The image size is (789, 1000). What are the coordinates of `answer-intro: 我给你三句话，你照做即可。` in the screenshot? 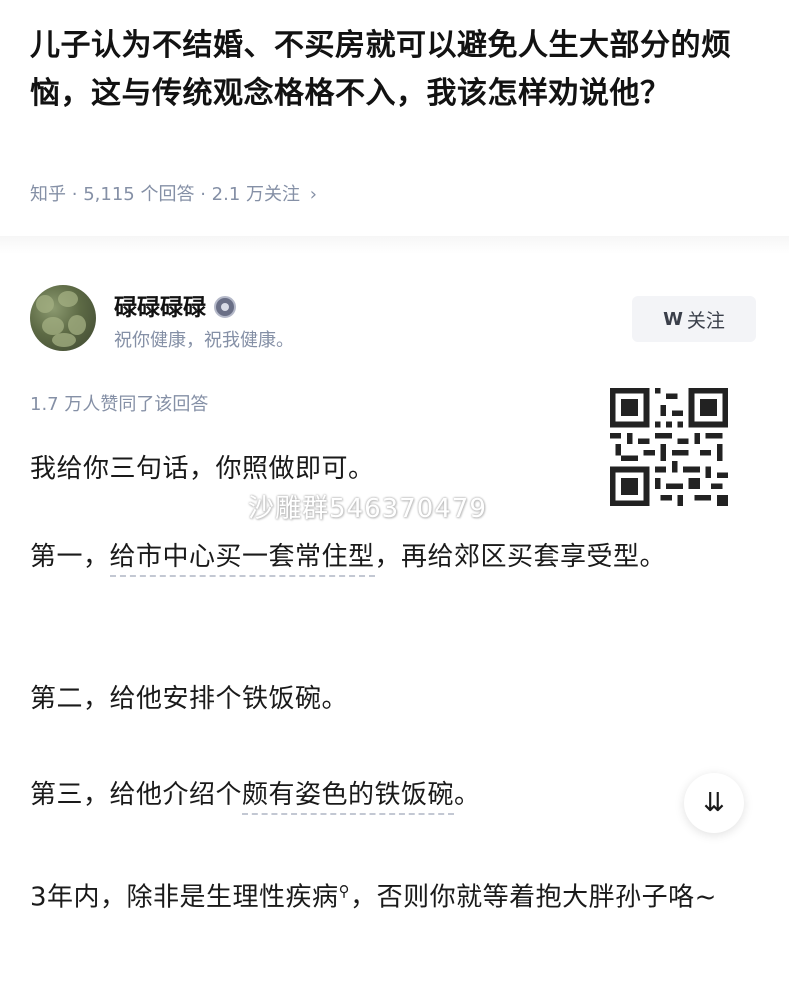 It's located at (202, 469).